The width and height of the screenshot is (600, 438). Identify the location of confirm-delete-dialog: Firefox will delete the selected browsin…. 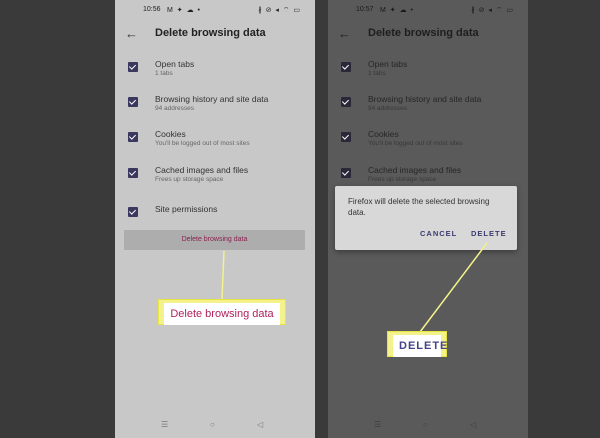
(426, 218).